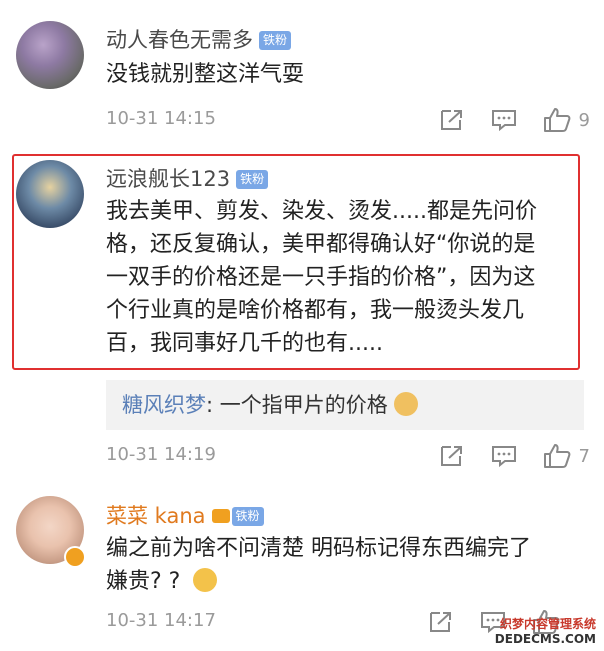  What do you see at coordinates (205, 74) in the screenshot?
I see `comment-text: 没钱就别整这洋气耍` at bounding box center [205, 74].